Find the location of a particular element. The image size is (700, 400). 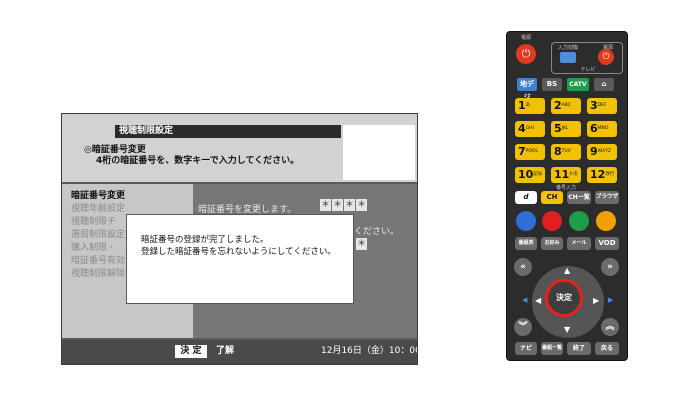

kettei-key-hint: 決 定 is located at coordinates (191, 351).